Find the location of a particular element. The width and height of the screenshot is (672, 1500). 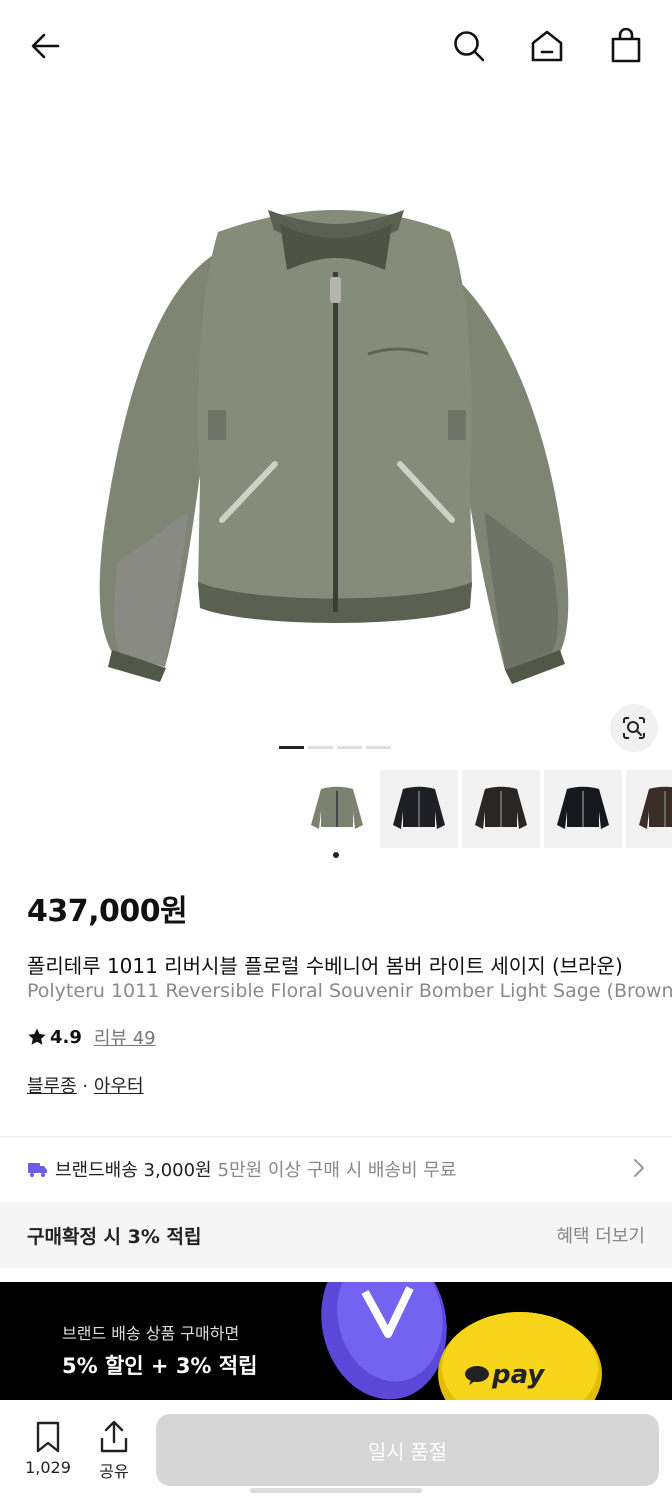

rating-score: 4.9 is located at coordinates (66, 1037).